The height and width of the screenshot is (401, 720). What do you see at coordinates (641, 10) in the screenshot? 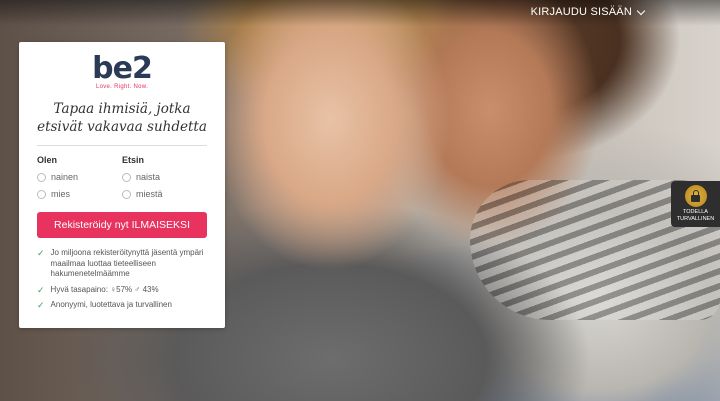
I see `chevron-down-icon` at bounding box center [641, 10].